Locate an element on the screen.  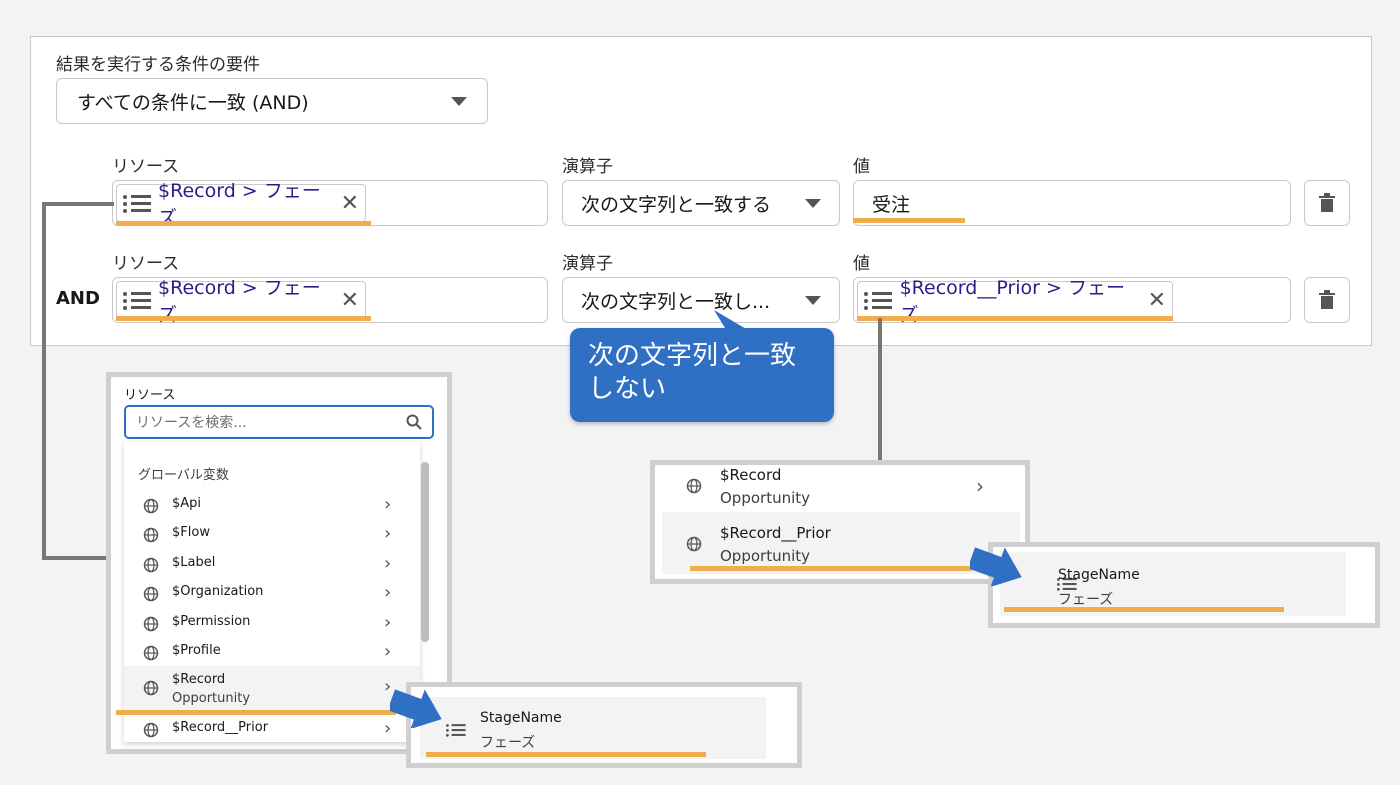
dropdown-item-sub: Opportunity is located at coordinates (211, 698).